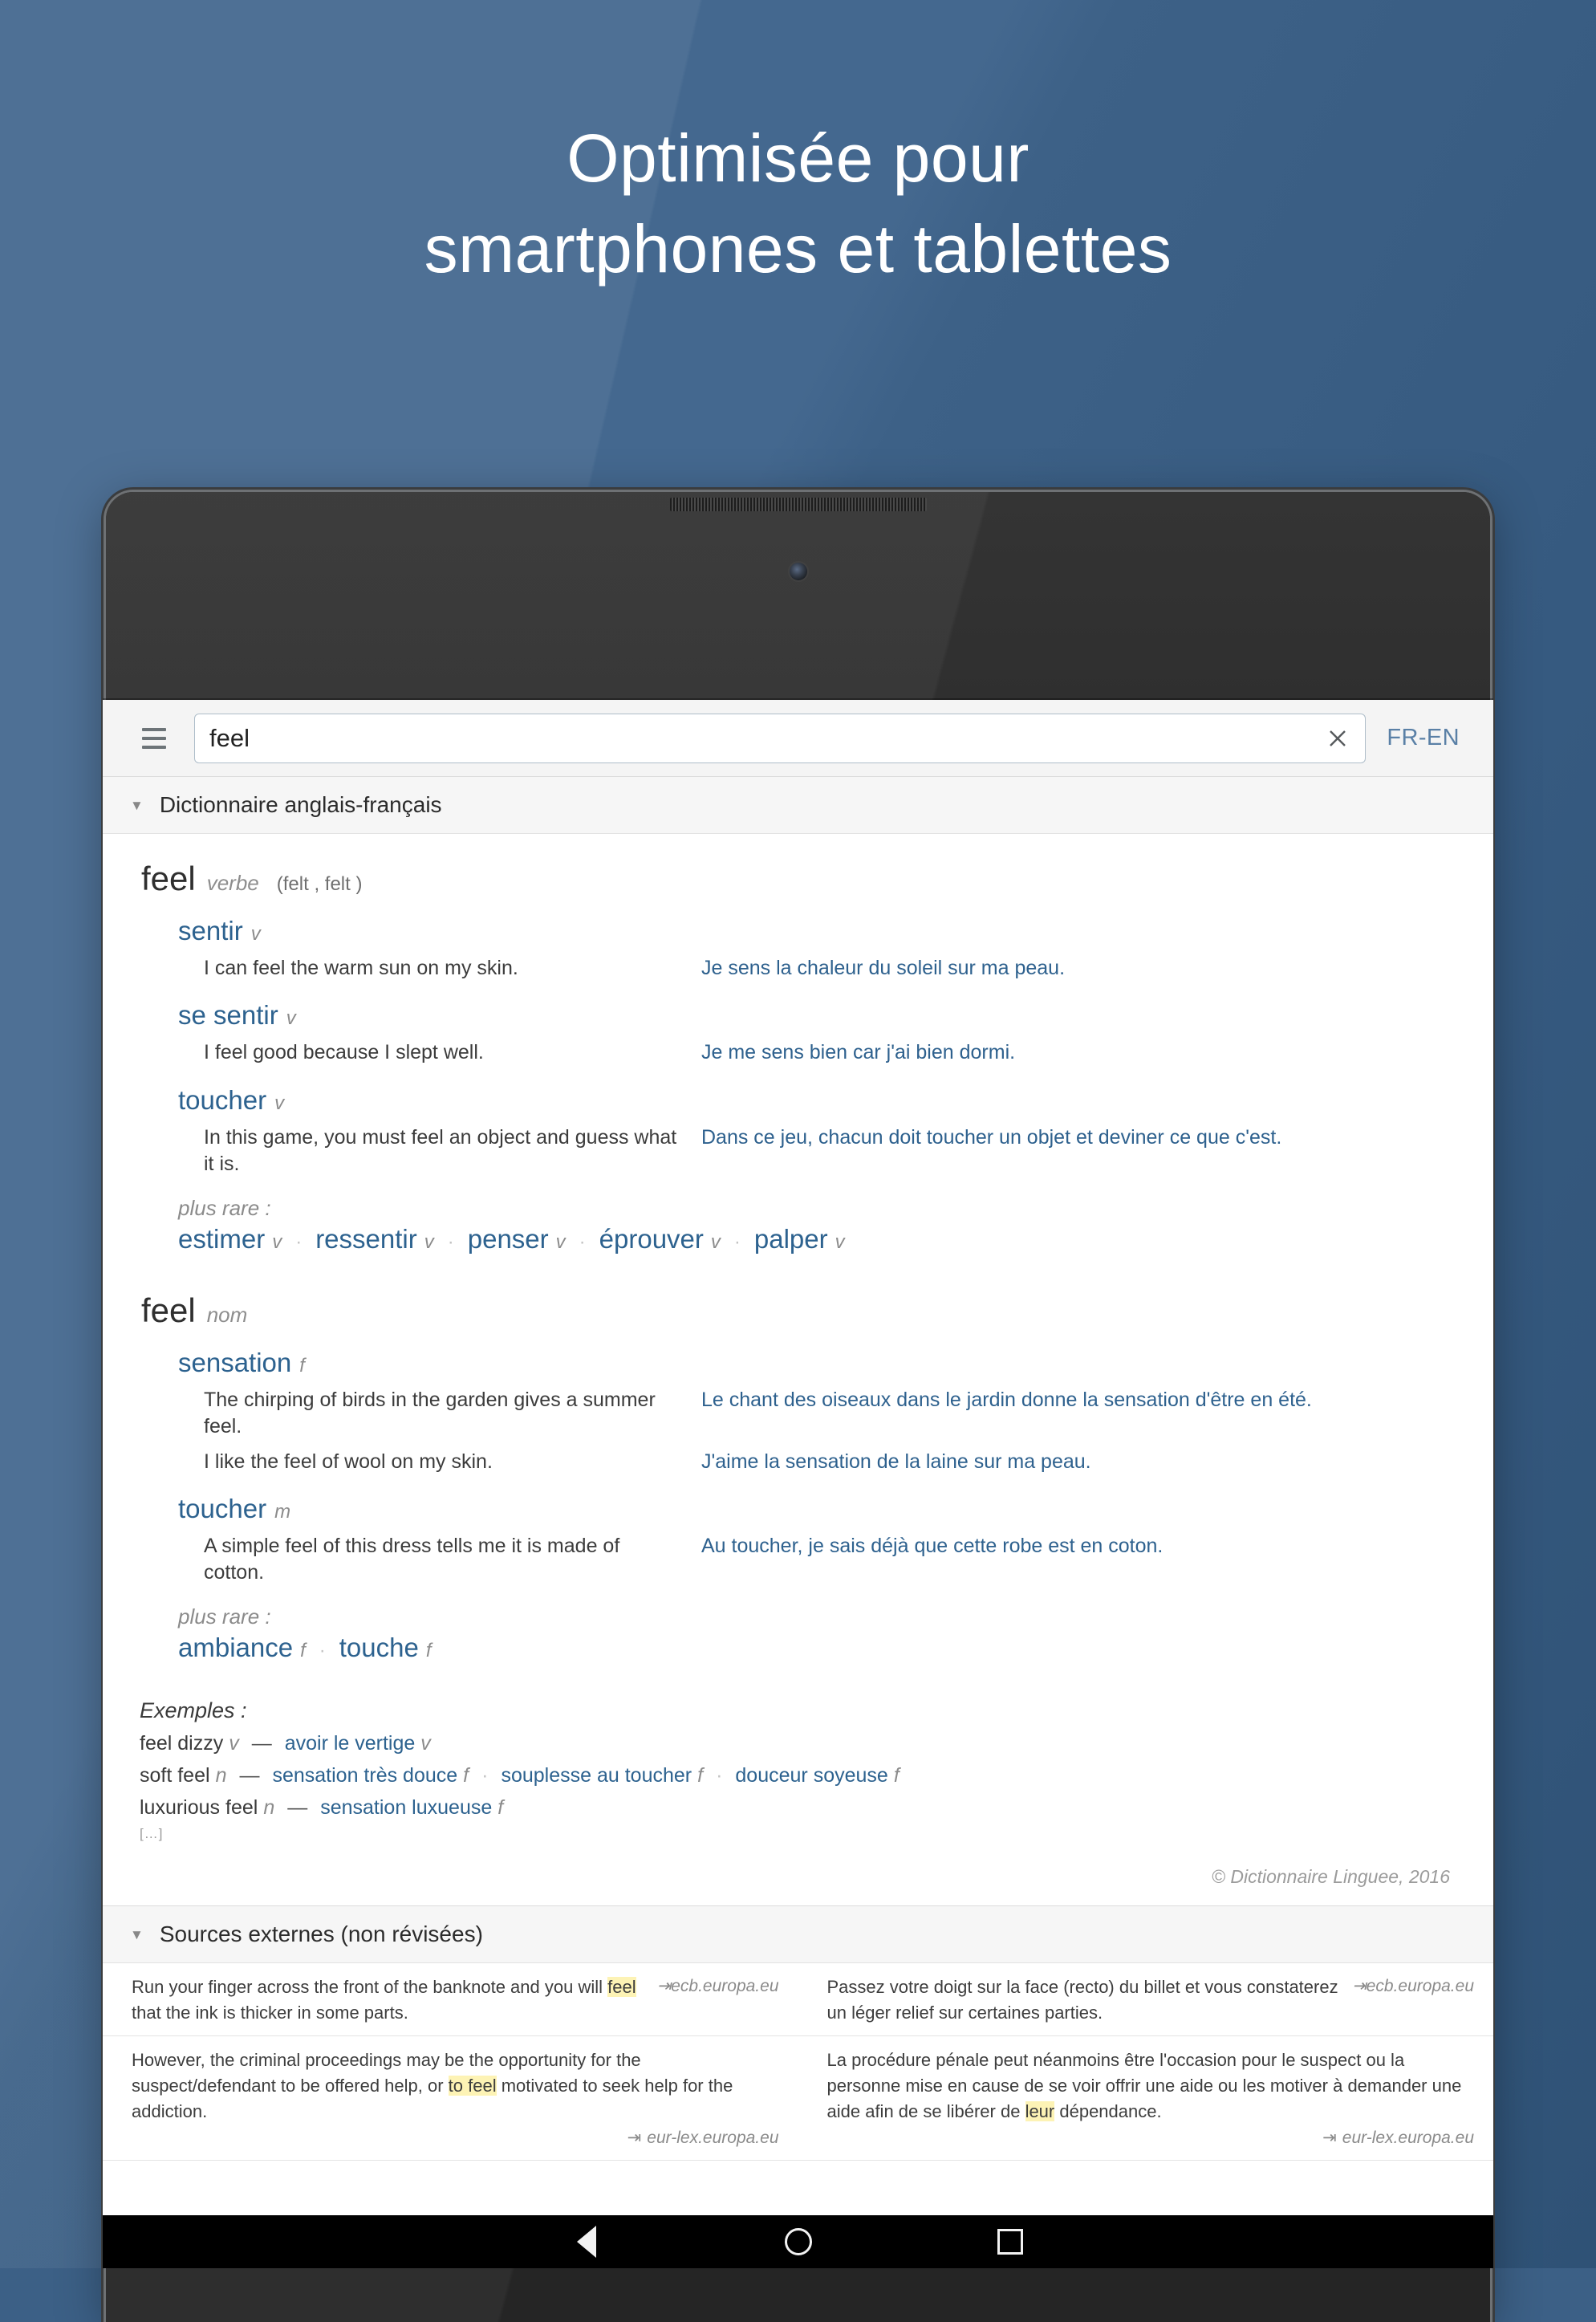 This screenshot has width=1596, height=2322. I want to click on entry-part-of-speech: verbe, so click(233, 883).